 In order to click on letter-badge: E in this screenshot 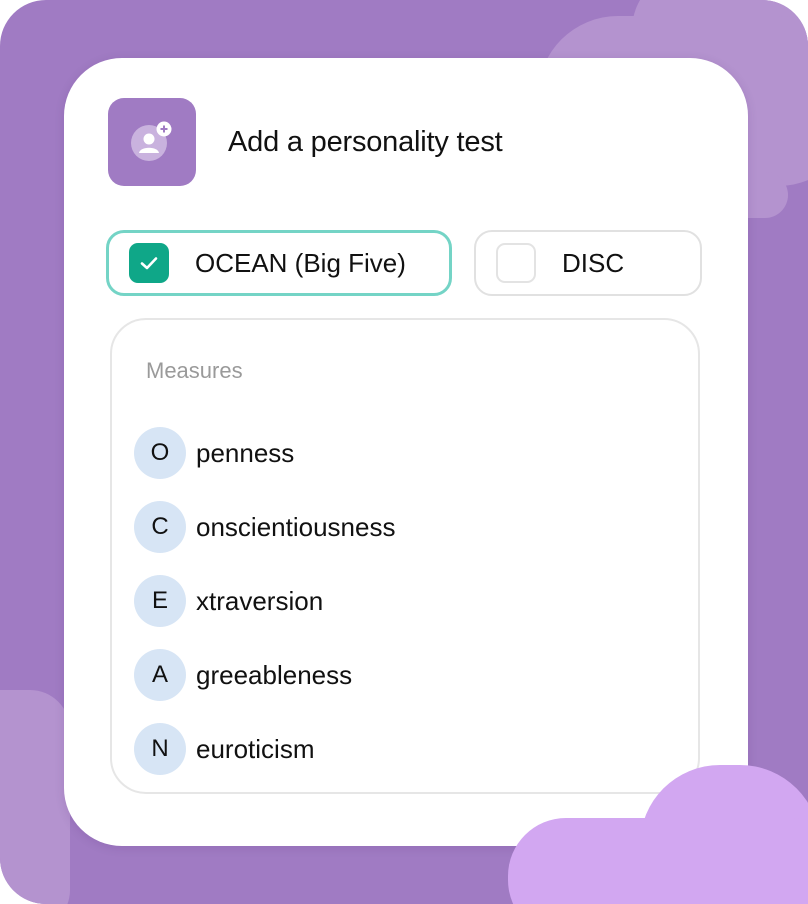, I will do `click(160, 601)`.